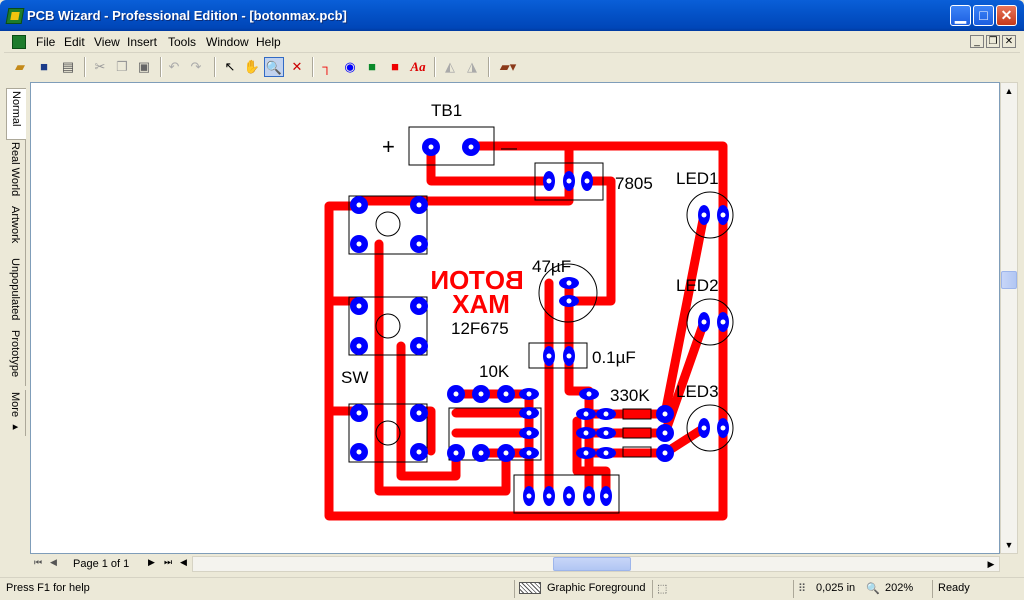 The width and height of the screenshot is (1024, 600). What do you see at coordinates (16, 230) in the screenshot?
I see `tab-artwork: Artwork` at bounding box center [16, 230].